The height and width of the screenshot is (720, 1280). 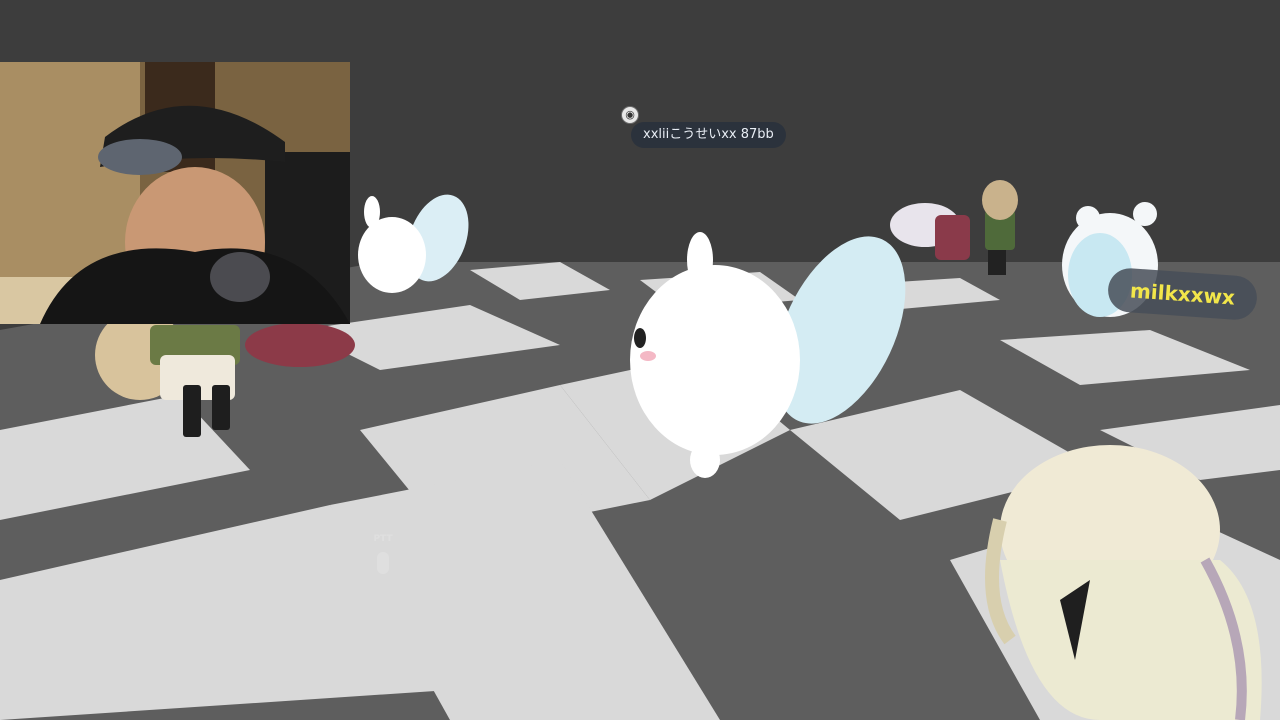 I want to click on player-nameplate: xxliiこうせいxx 87bb, so click(x=708, y=135).